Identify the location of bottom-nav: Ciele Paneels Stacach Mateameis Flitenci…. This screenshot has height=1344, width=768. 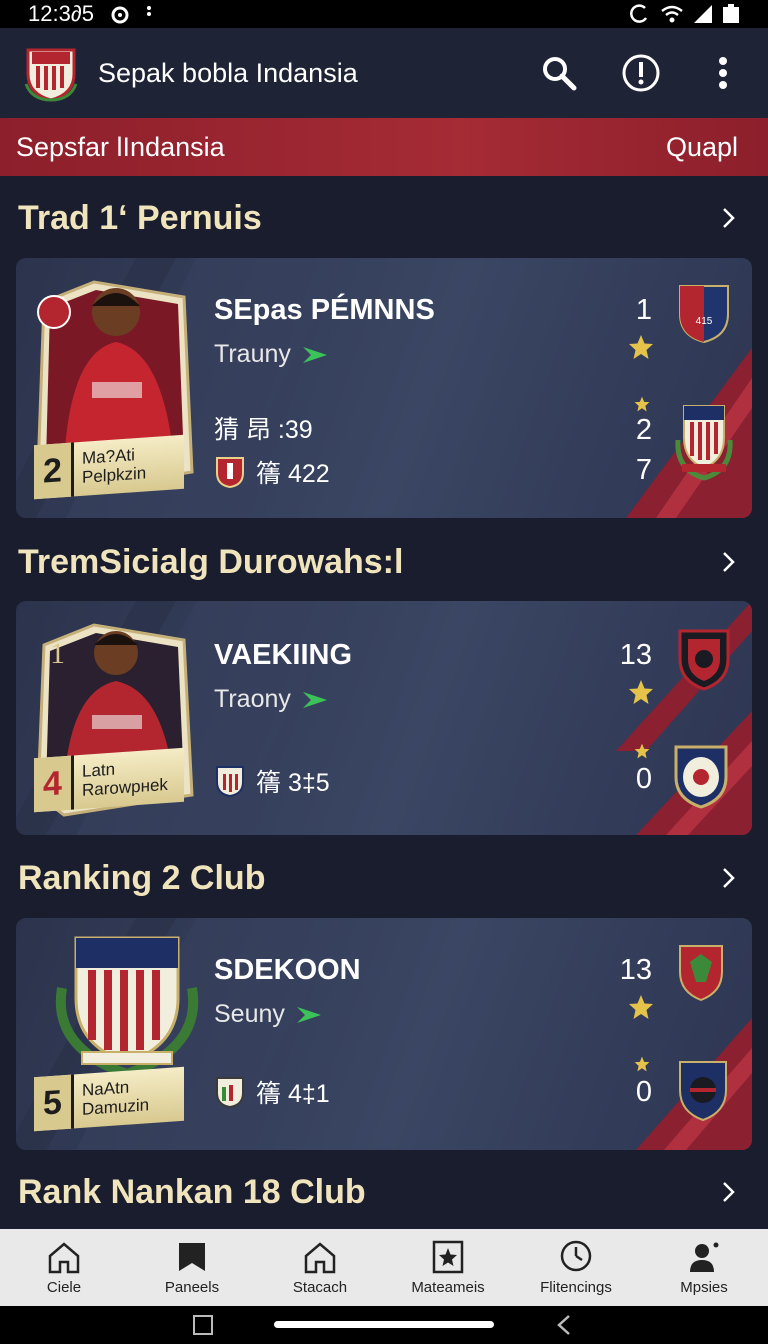
(384, 1267).